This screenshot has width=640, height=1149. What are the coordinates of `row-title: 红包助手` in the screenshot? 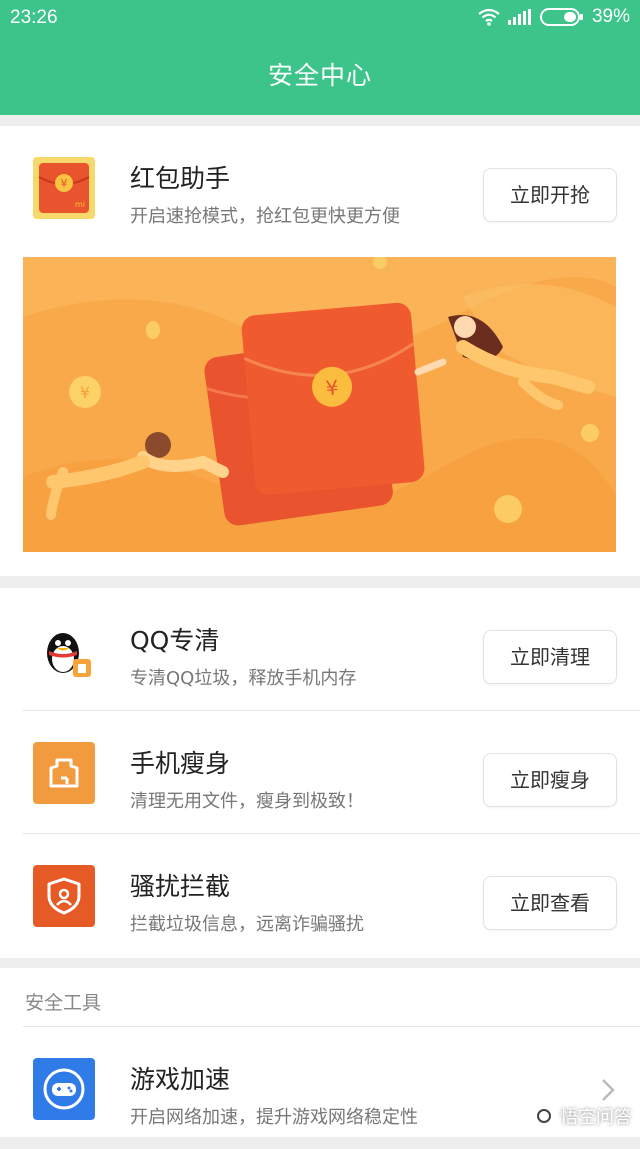 It's located at (180, 178).